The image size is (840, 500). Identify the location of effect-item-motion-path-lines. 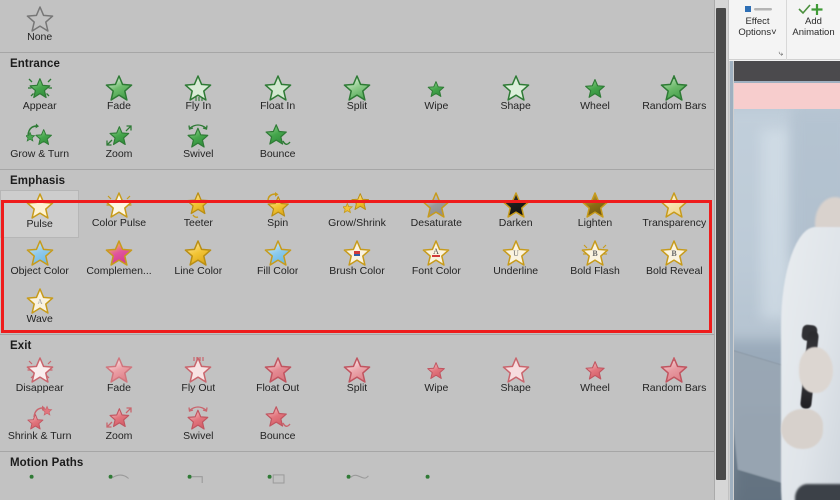
(39, 478).